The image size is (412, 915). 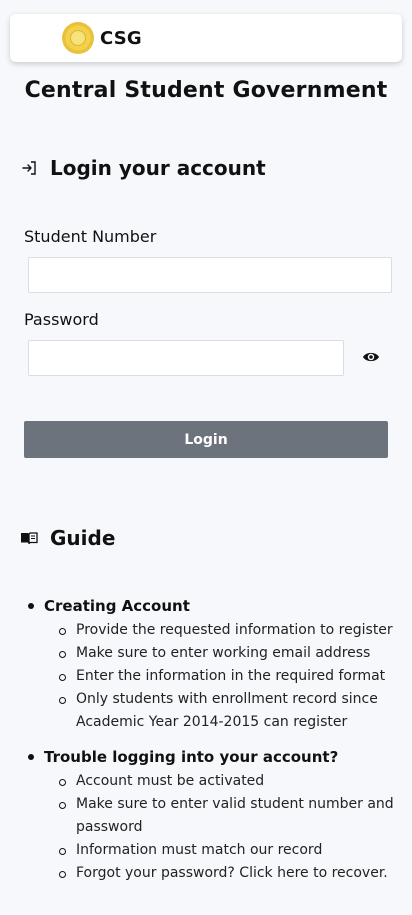 I want to click on eye-icon, so click(x=371, y=356).